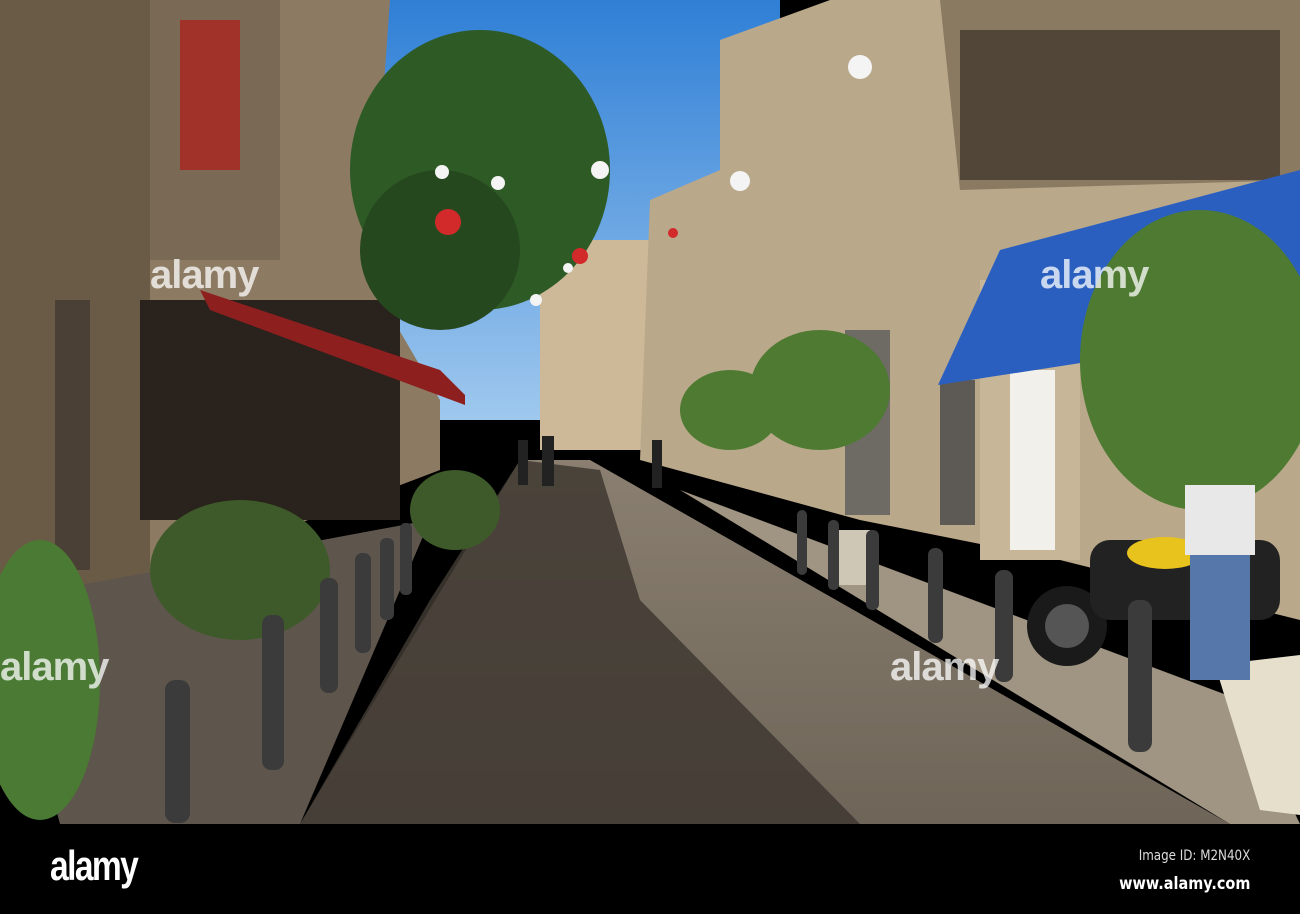 This screenshot has height=914, width=1300. What do you see at coordinates (1184, 884) in the screenshot?
I see `site-url: www.alamy.com` at bounding box center [1184, 884].